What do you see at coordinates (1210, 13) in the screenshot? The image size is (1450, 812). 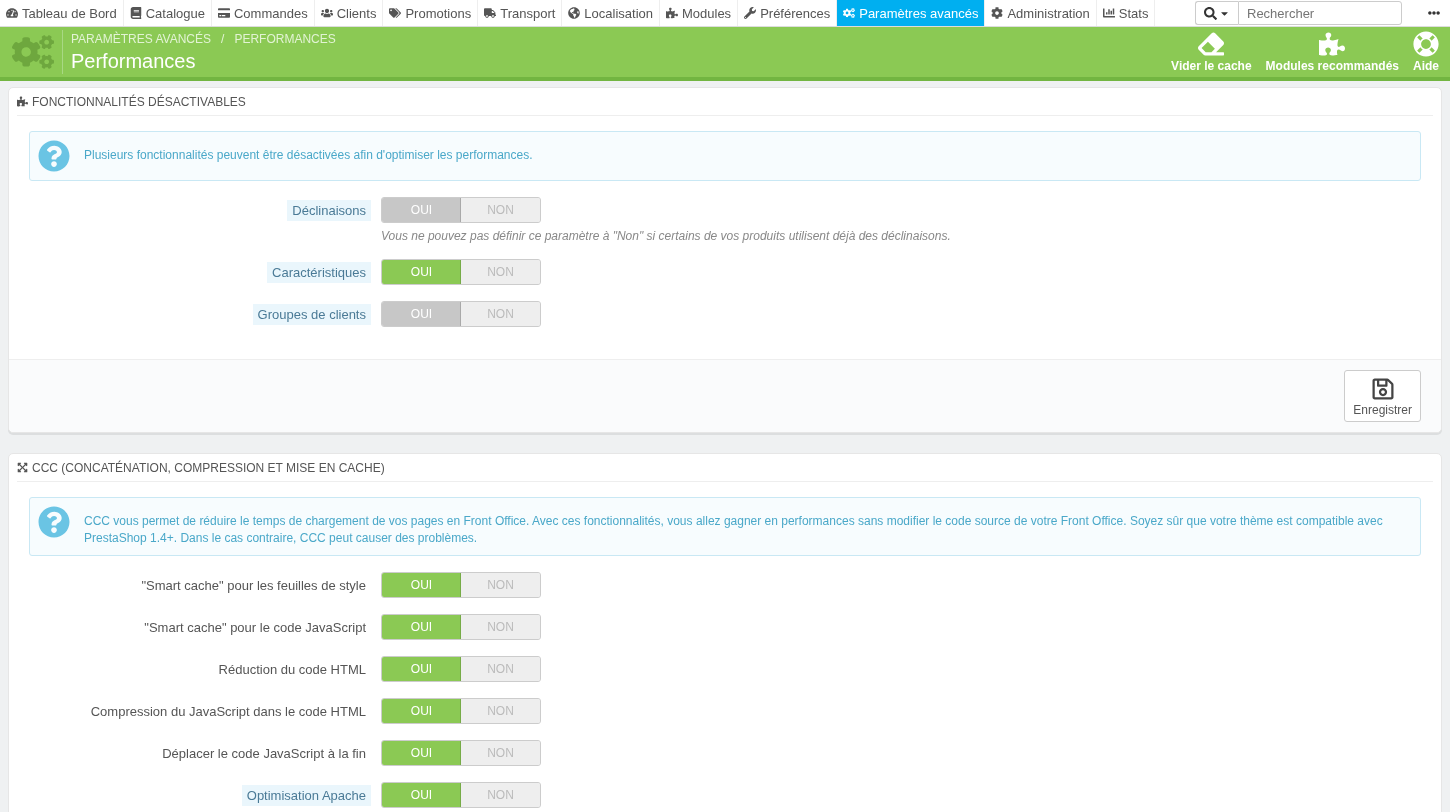 I see `search-icon` at bounding box center [1210, 13].